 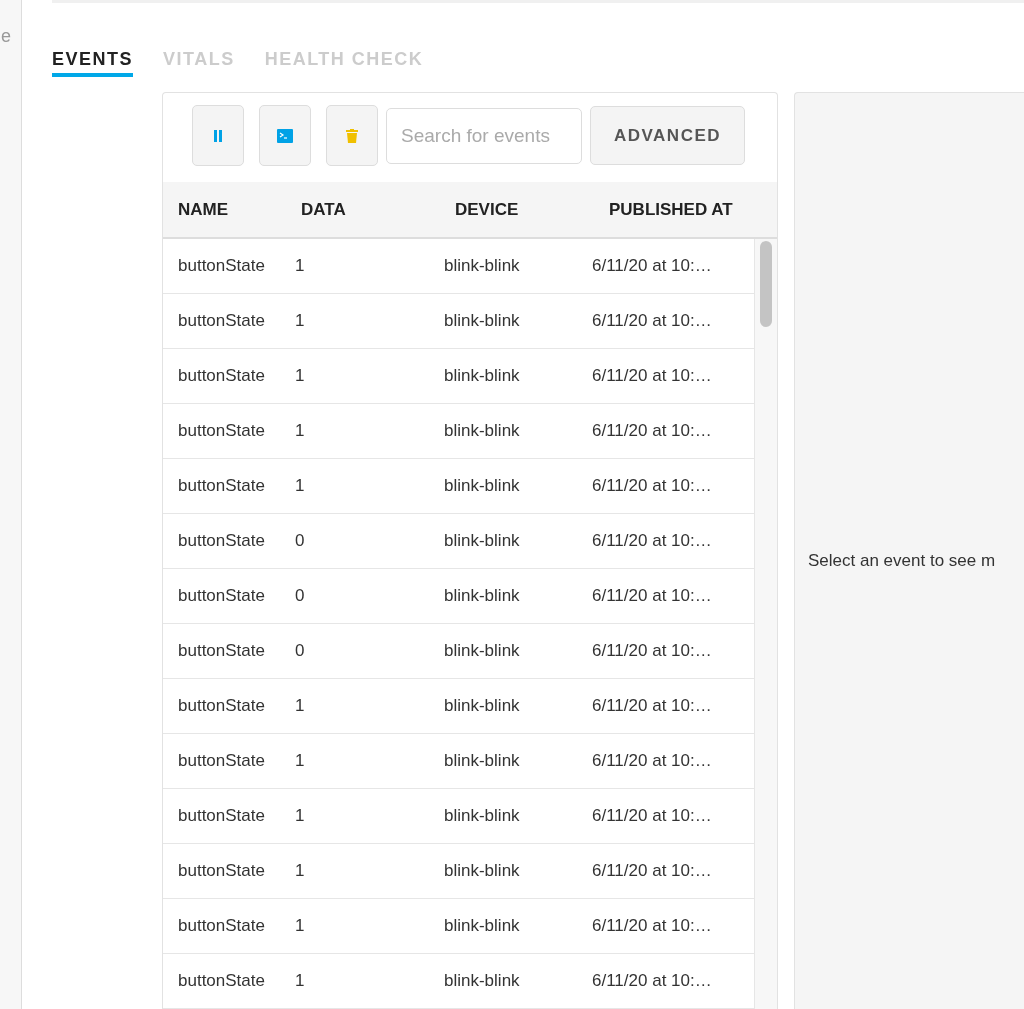 I want to click on pause-button, so click(x=218, y=135).